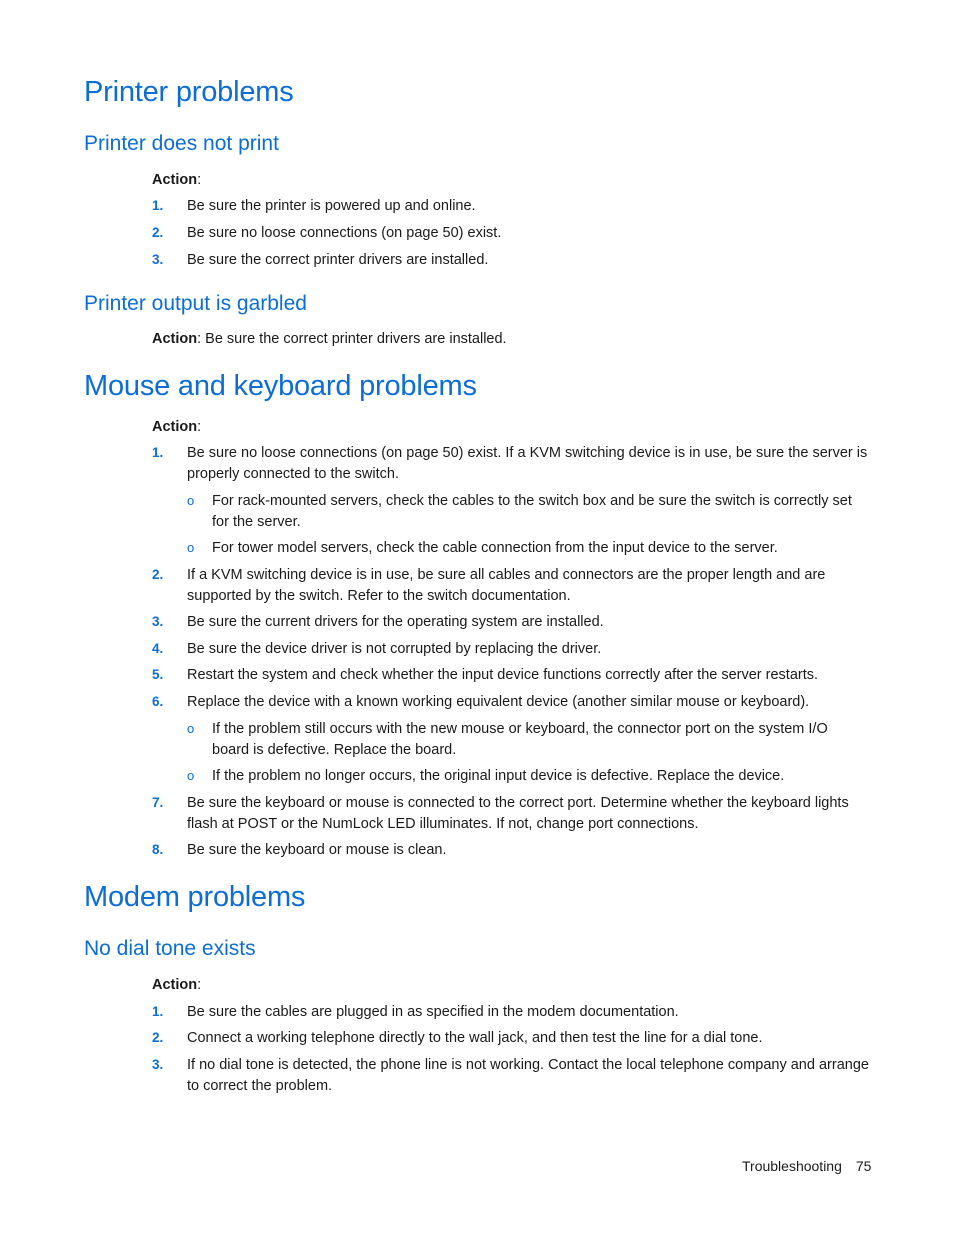 The width and height of the screenshot is (954, 1235). I want to click on heading-mouse-keyboard-problems: Mouse and keyboard problems, so click(280, 386).